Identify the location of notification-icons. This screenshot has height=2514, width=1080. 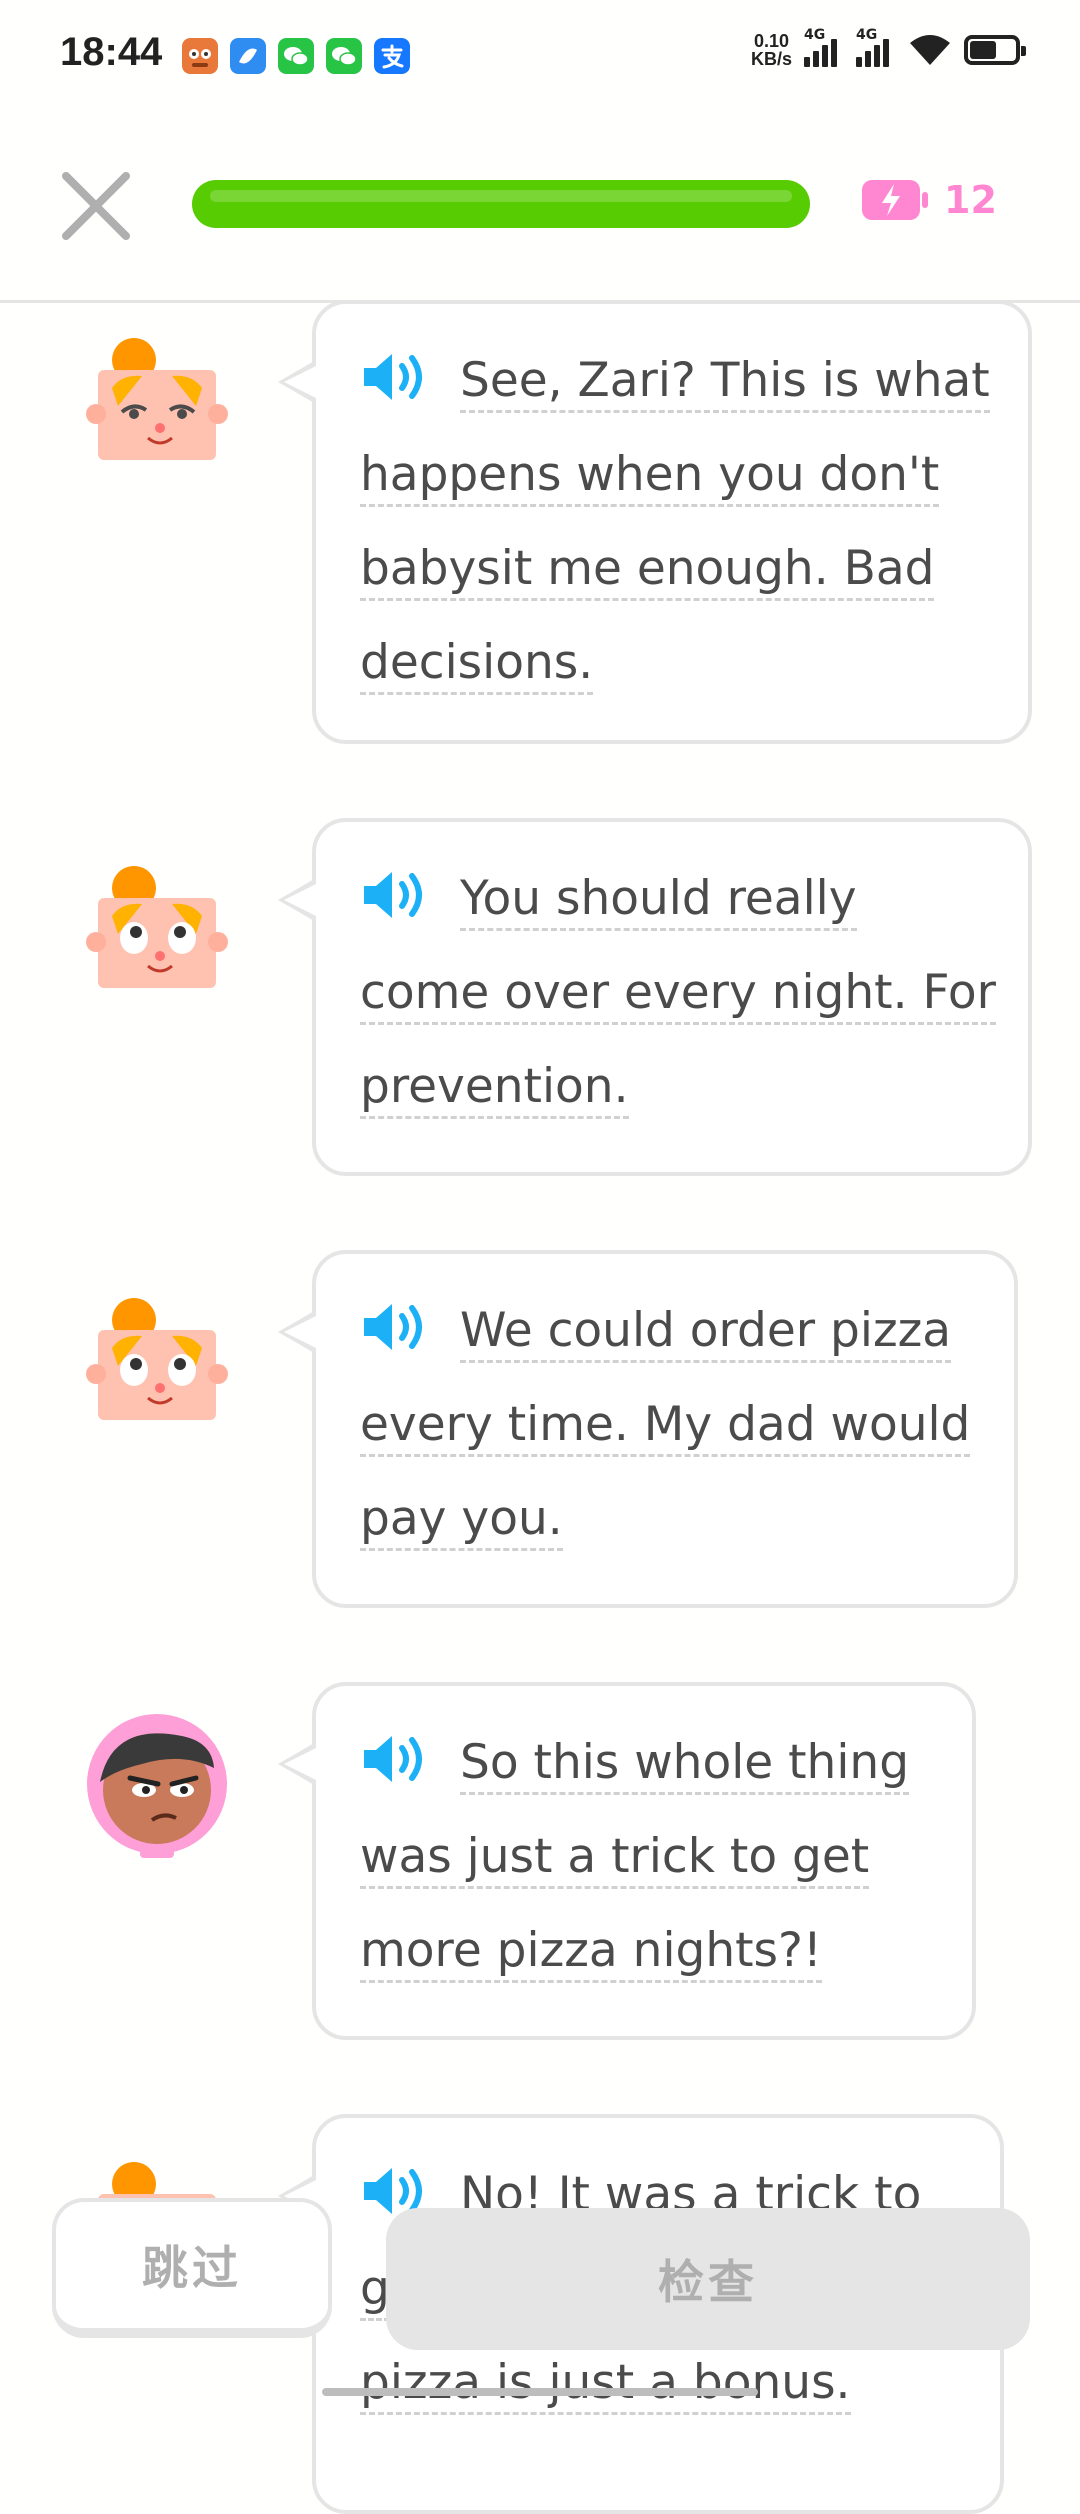
(296, 56).